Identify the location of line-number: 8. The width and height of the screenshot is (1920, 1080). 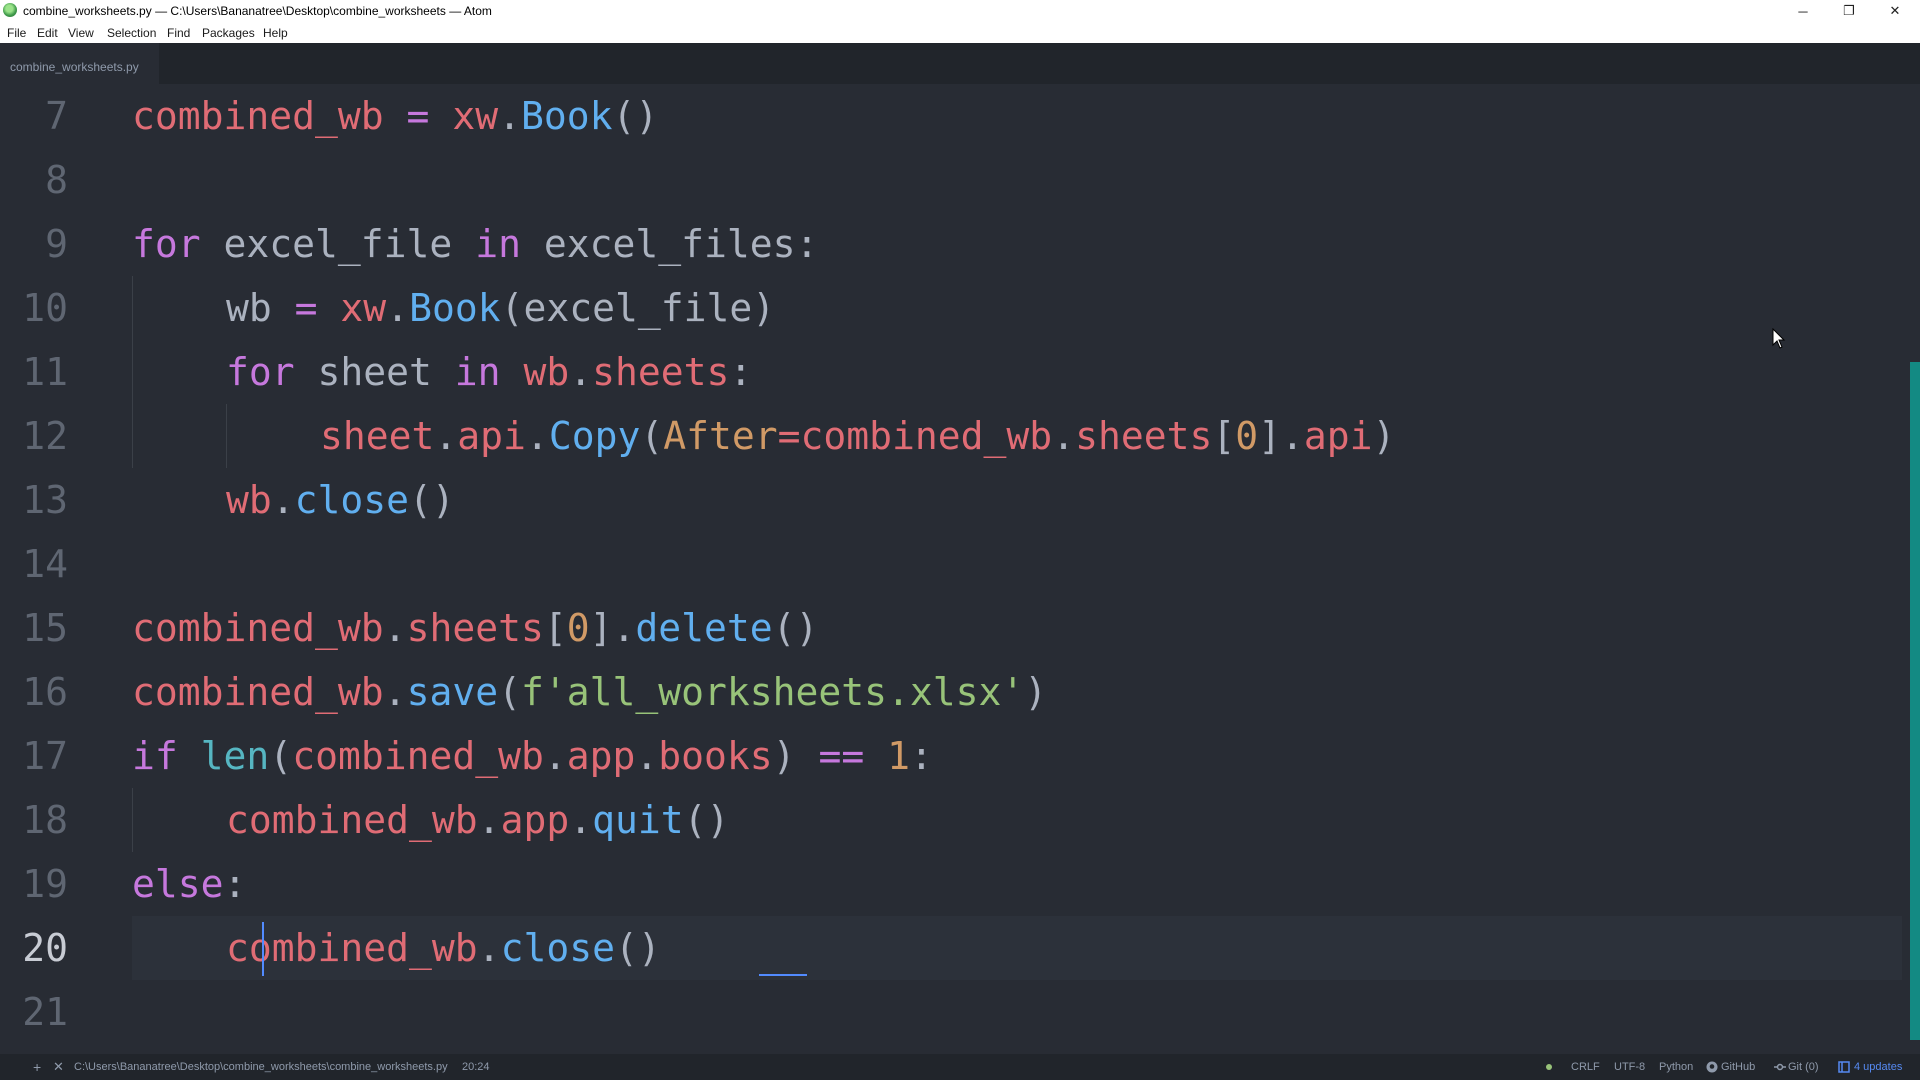
(56, 180).